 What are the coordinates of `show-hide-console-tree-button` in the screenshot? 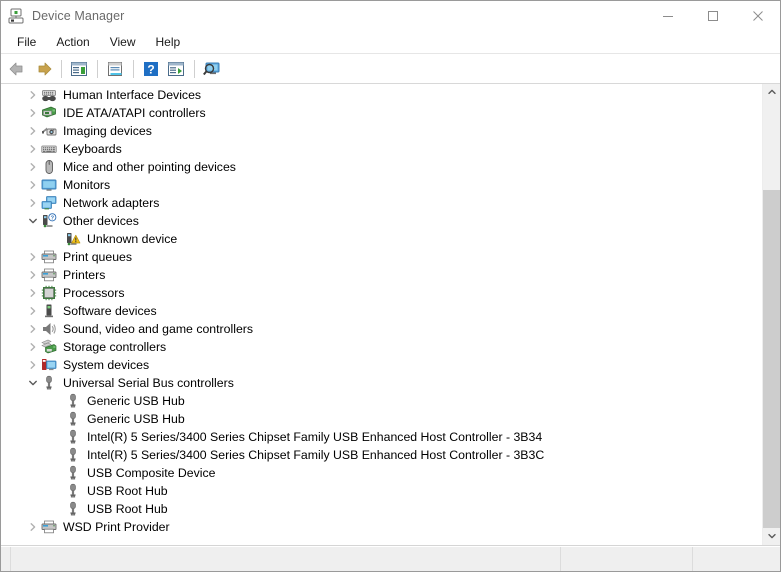 It's located at (79, 69).